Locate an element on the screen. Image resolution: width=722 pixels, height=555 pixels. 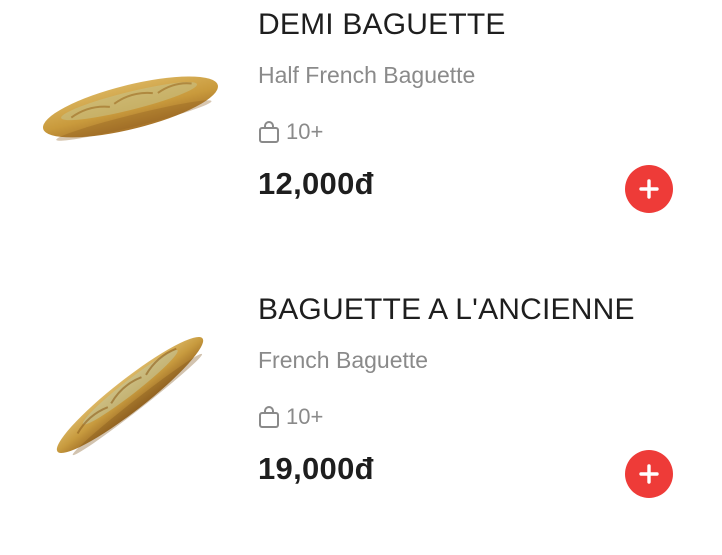
product-image-demi-baguette is located at coordinates (130, 120).